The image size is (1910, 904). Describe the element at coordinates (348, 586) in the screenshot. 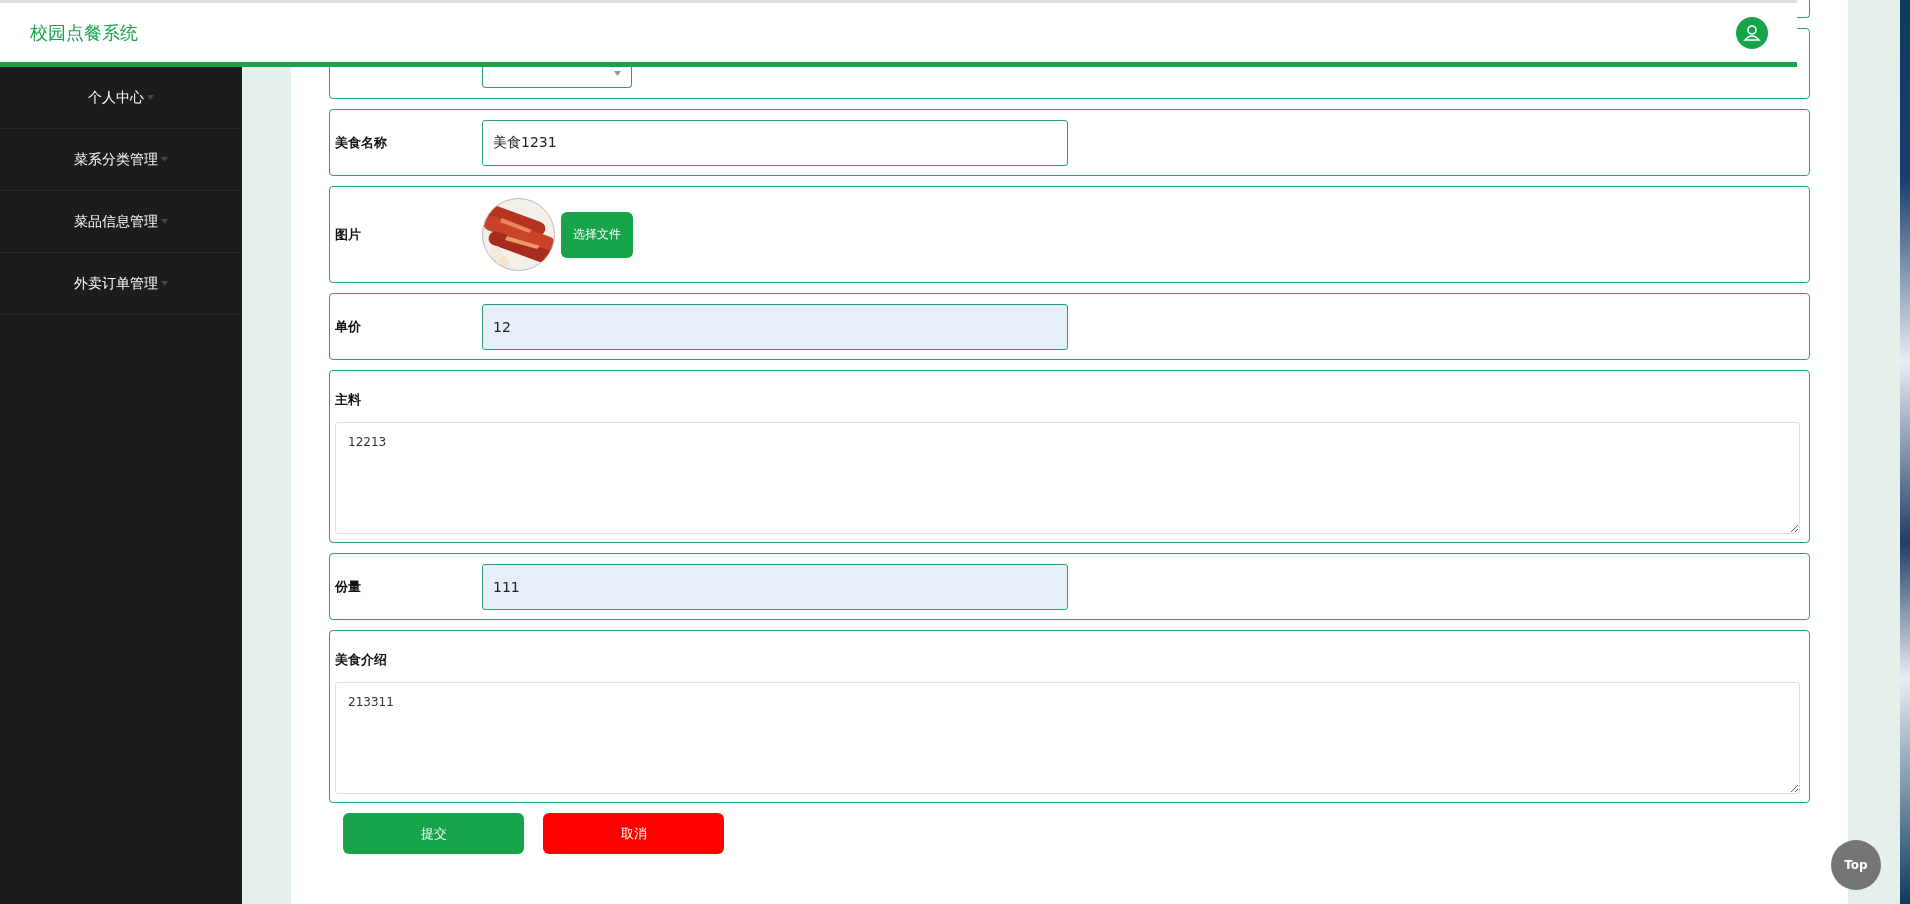

I see `field-label: 份量` at that location.